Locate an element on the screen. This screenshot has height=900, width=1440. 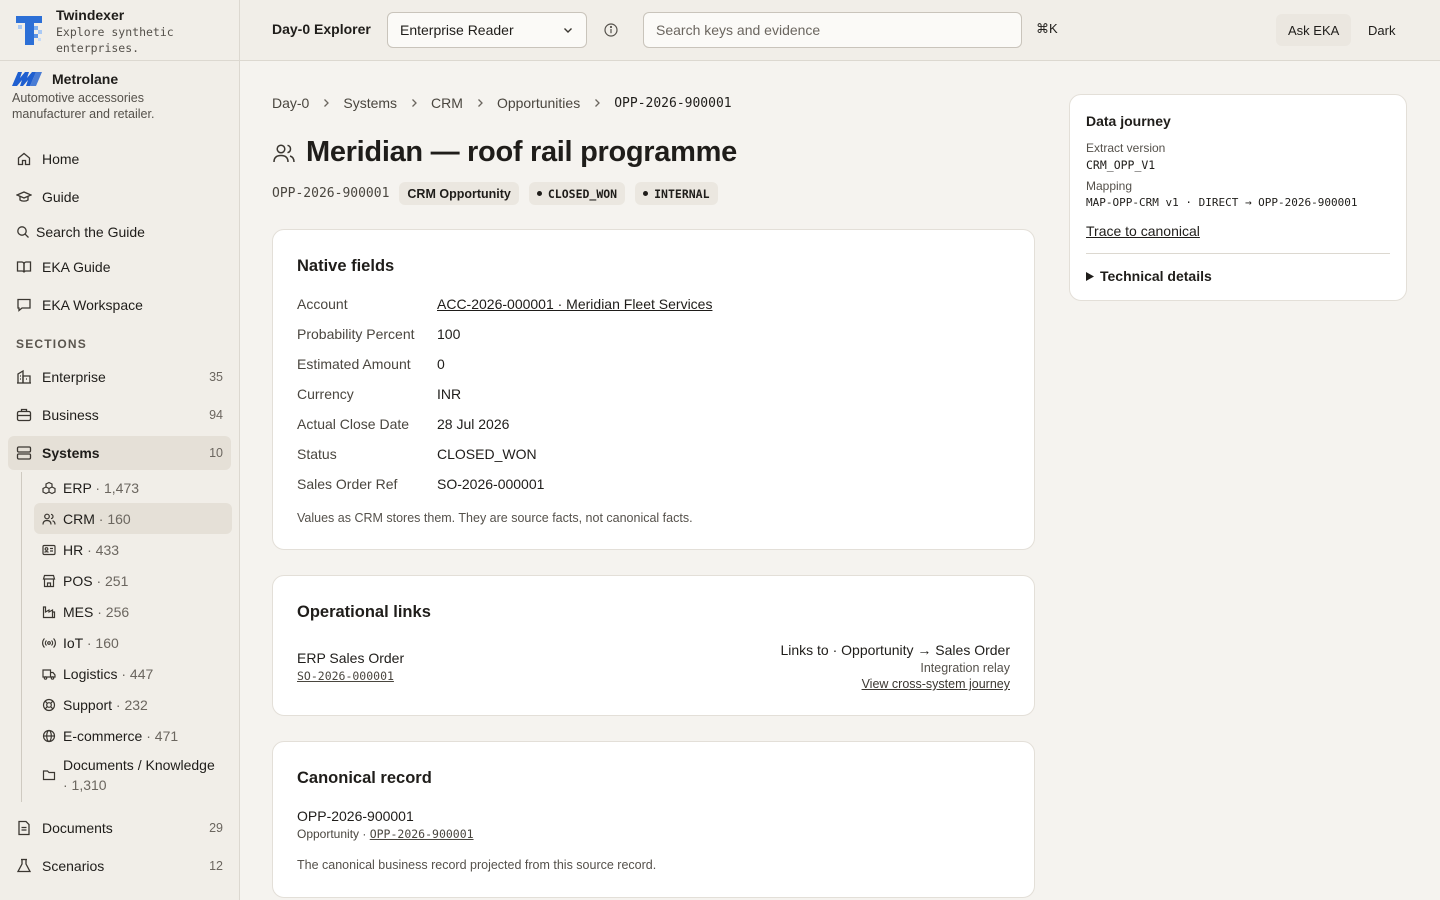
lifebuoy-icon is located at coordinates (49, 704).